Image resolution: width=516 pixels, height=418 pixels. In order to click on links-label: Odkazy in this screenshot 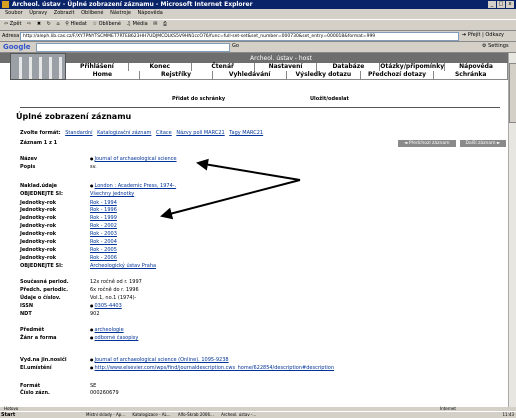, I will do `click(494, 35)`.